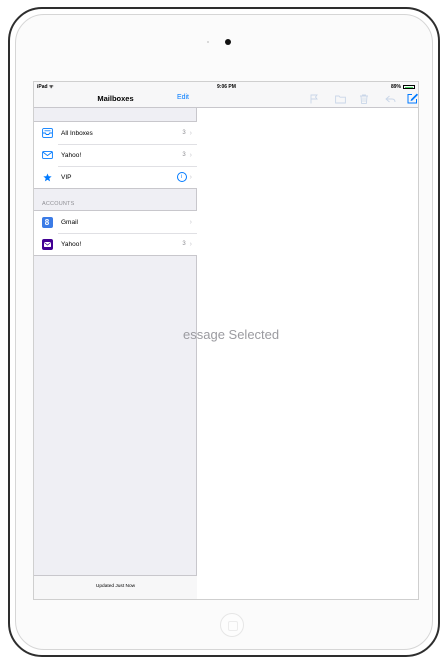  I want to click on mailbox-yahoo: Yahoo! 3 ›, so click(115, 155).